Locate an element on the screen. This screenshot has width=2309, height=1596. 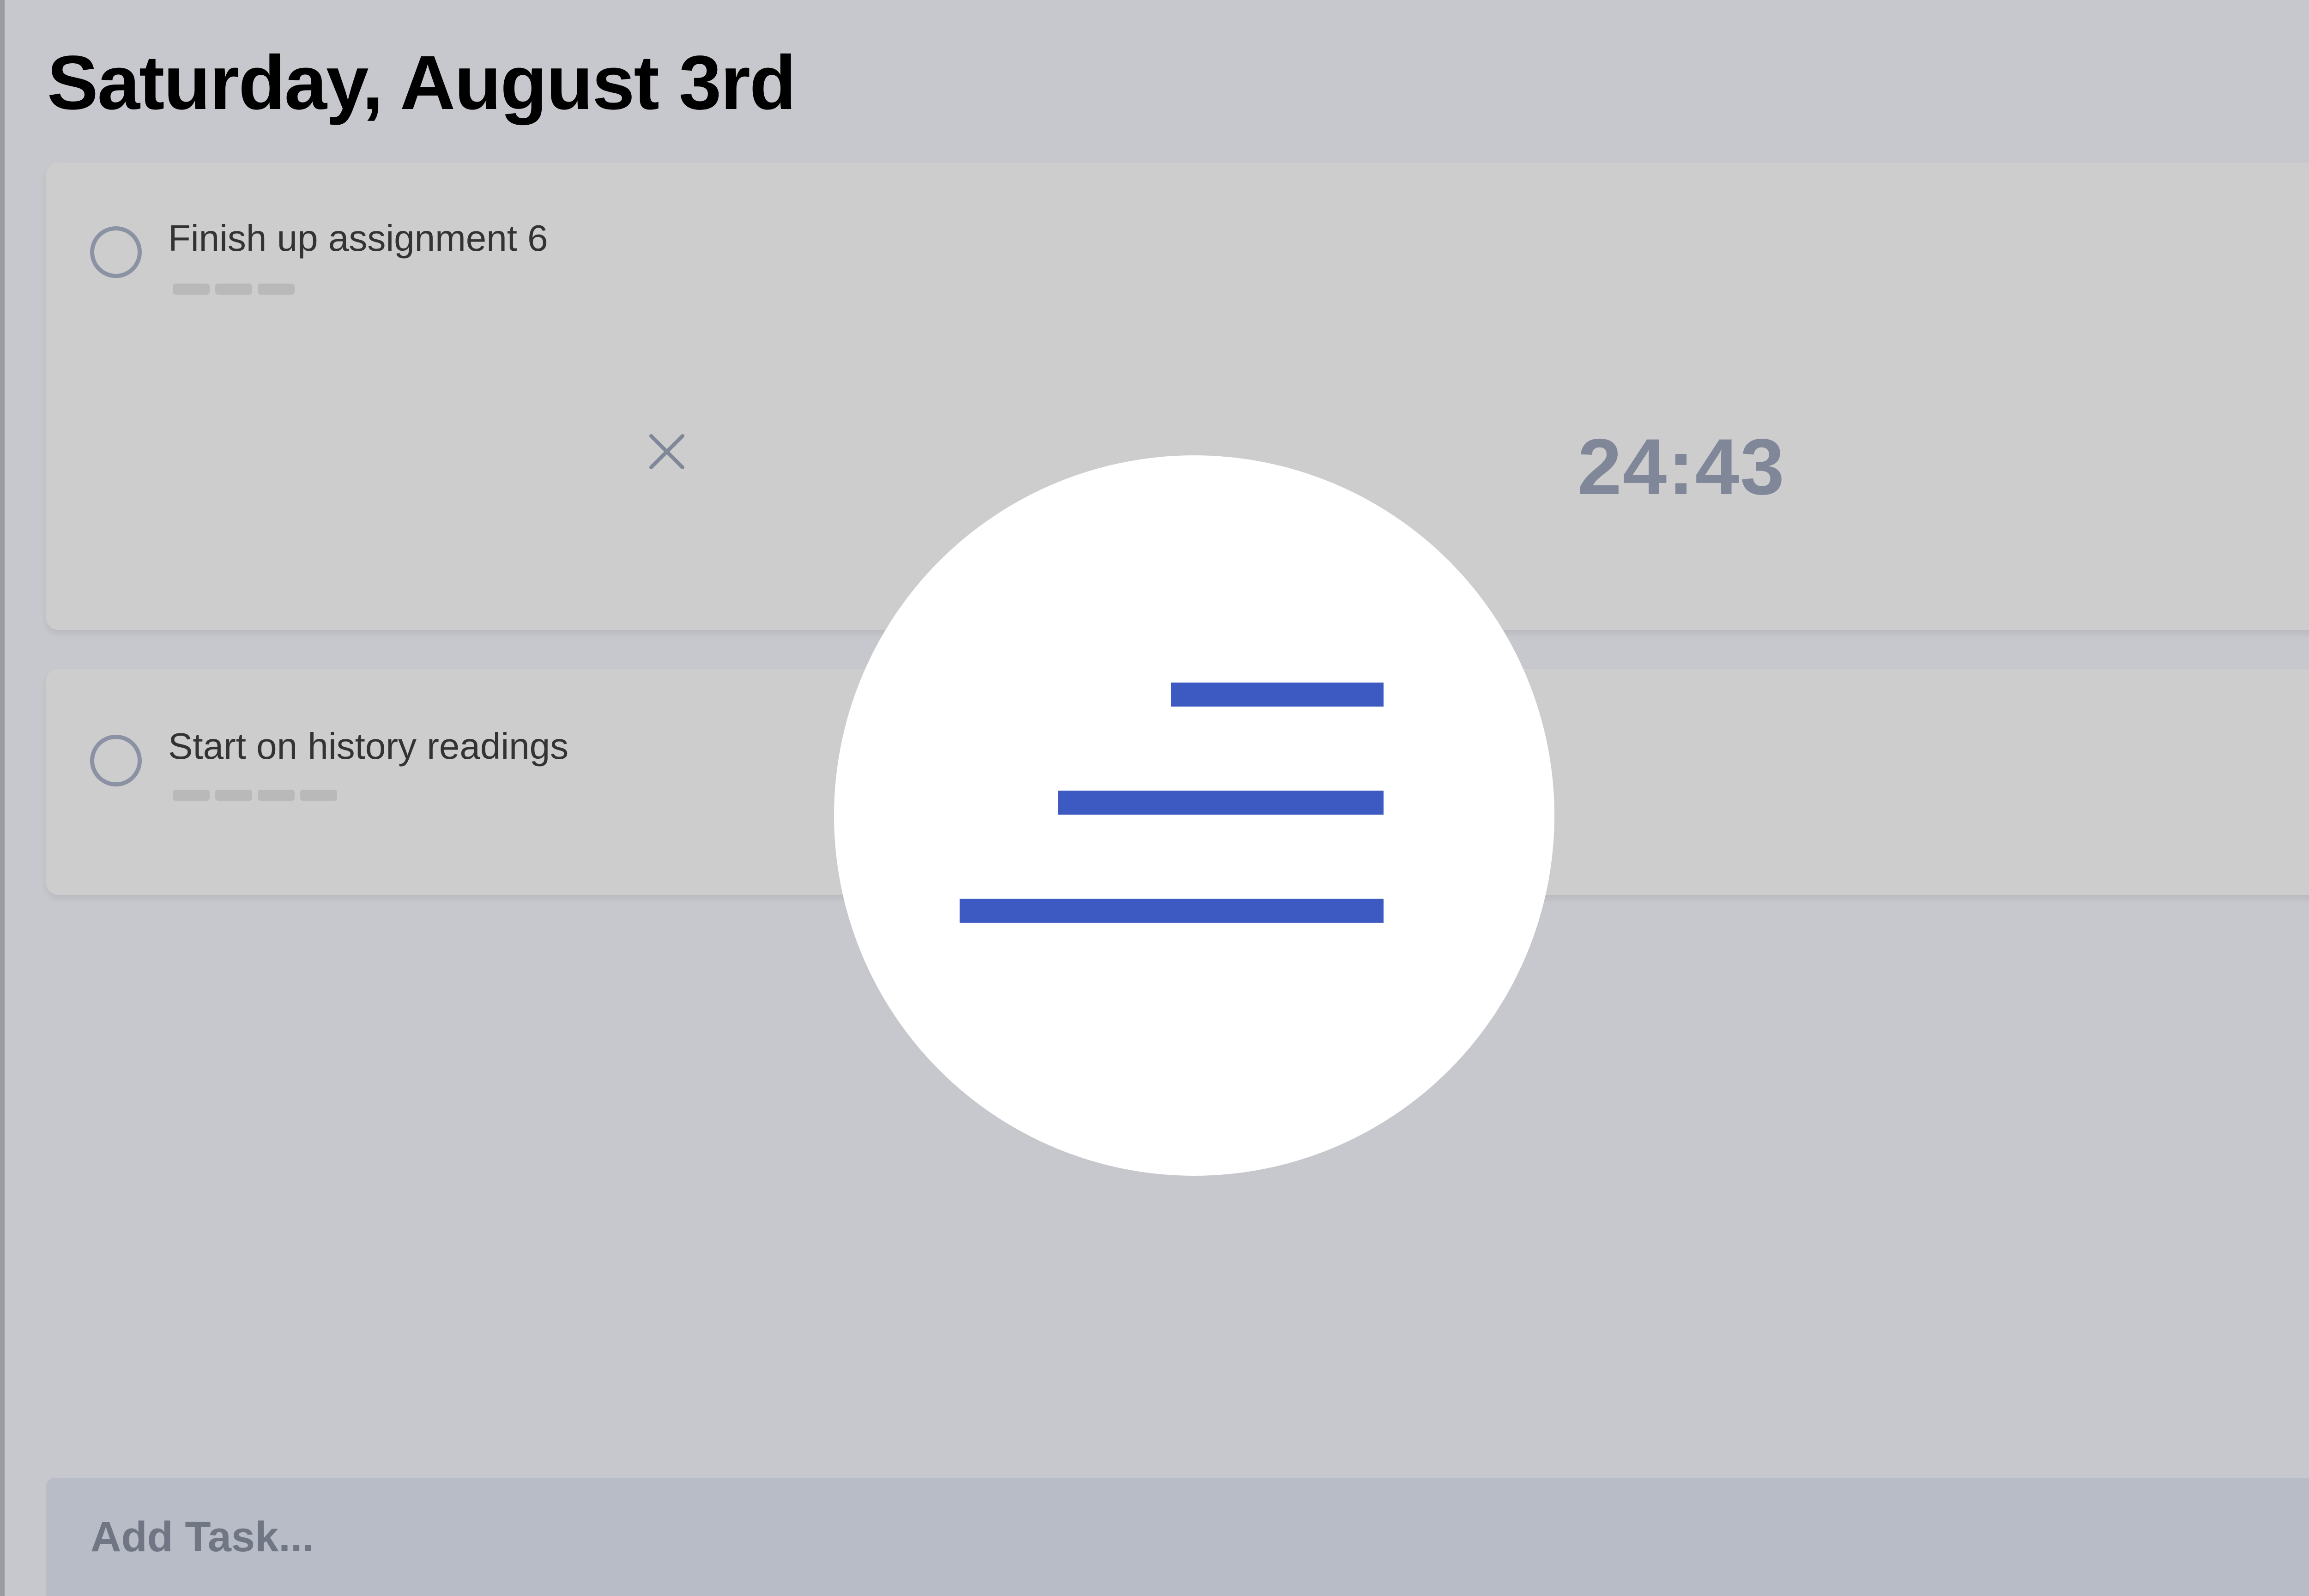
timer-display: 24:43 is located at coordinates (1681, 467).